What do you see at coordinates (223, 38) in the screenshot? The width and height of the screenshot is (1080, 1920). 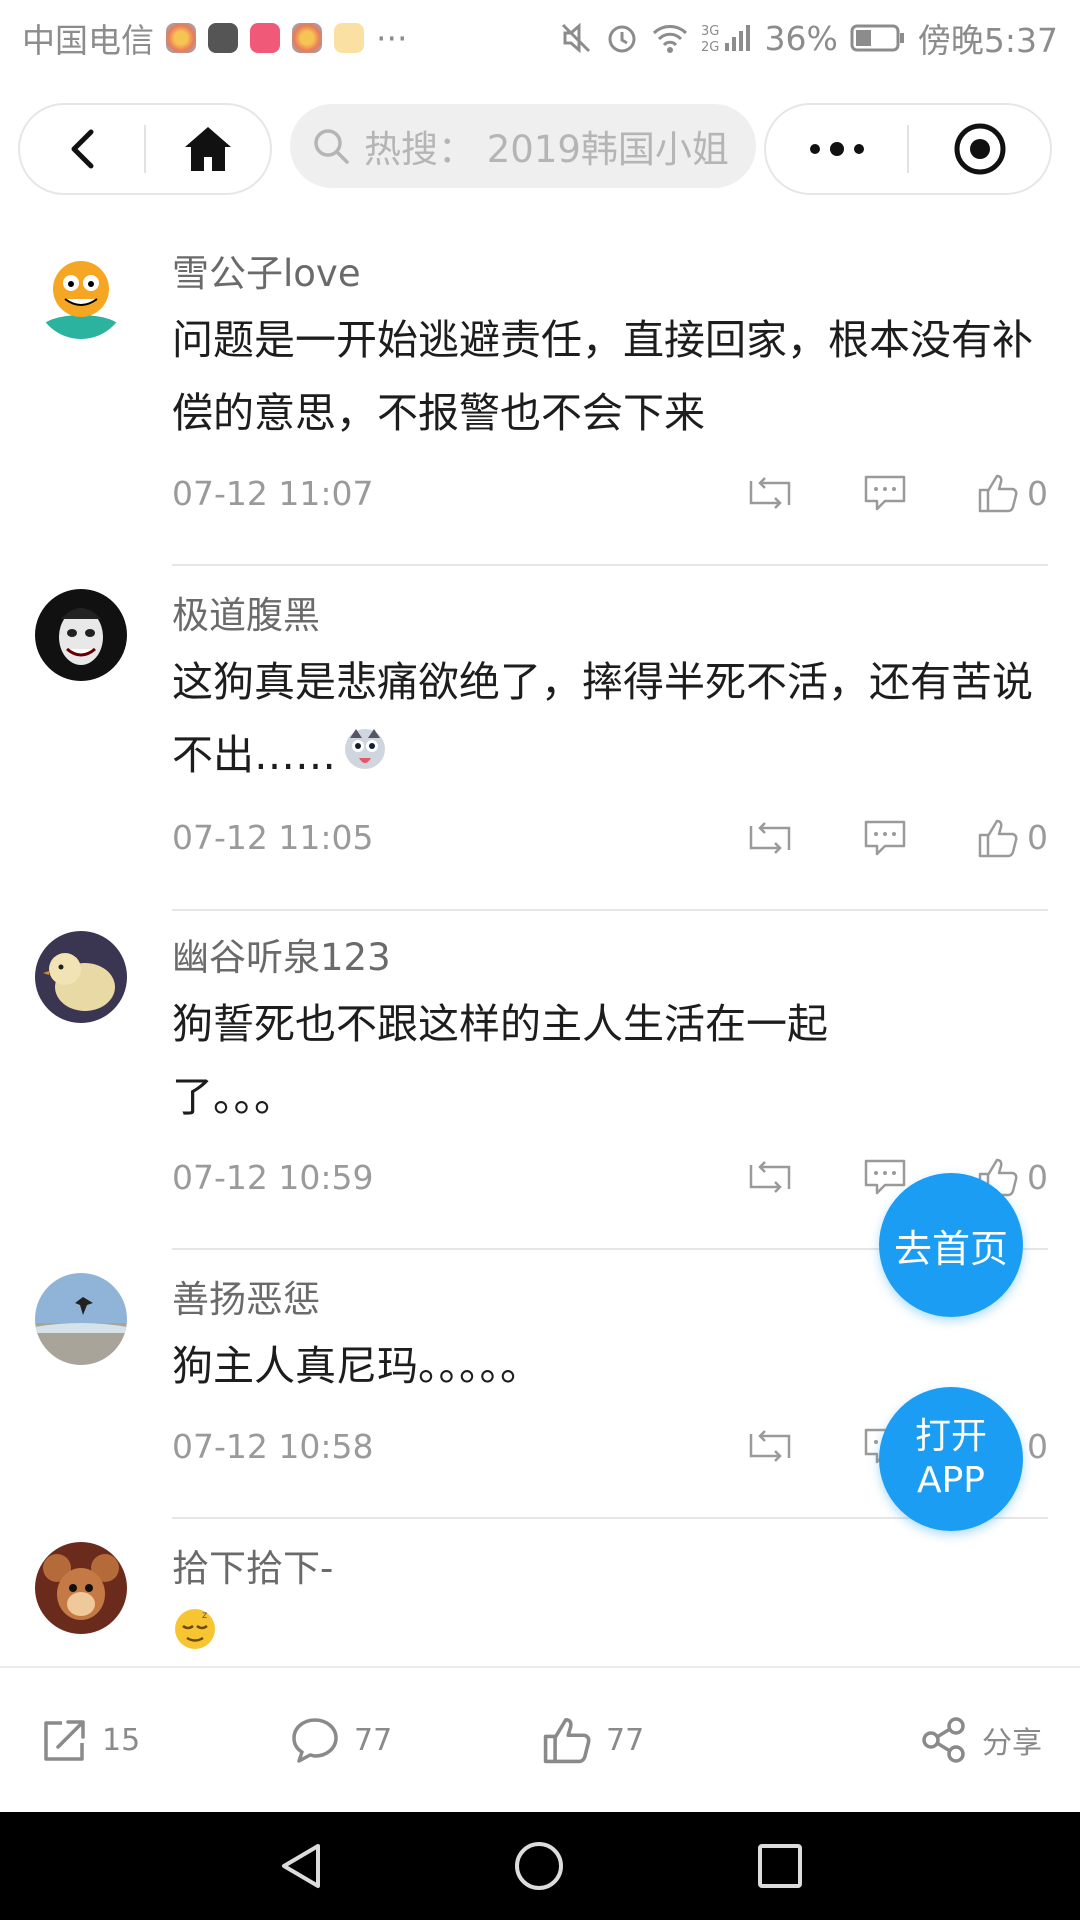 I see `douyin-app-icon` at bounding box center [223, 38].